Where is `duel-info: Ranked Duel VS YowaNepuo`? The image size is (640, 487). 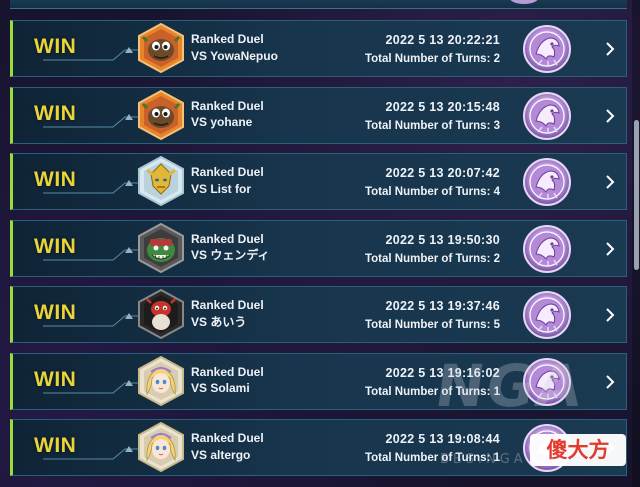 duel-info: Ranked Duel VS YowaNepuo is located at coordinates (234, 47).